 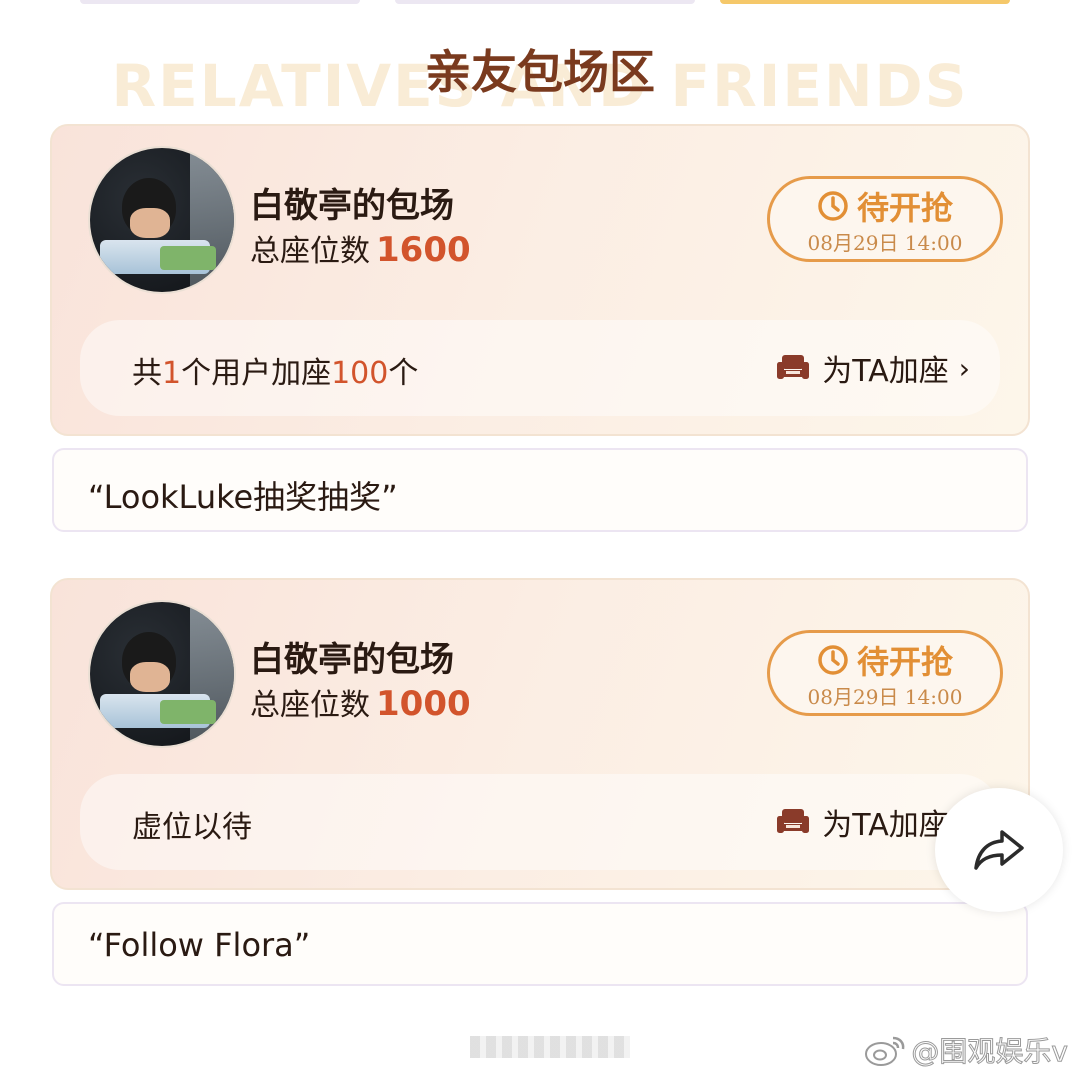 What do you see at coordinates (540, 368) in the screenshot?
I see `seat-add-row: 共1个用户加座100个 为TA加座 ›` at bounding box center [540, 368].